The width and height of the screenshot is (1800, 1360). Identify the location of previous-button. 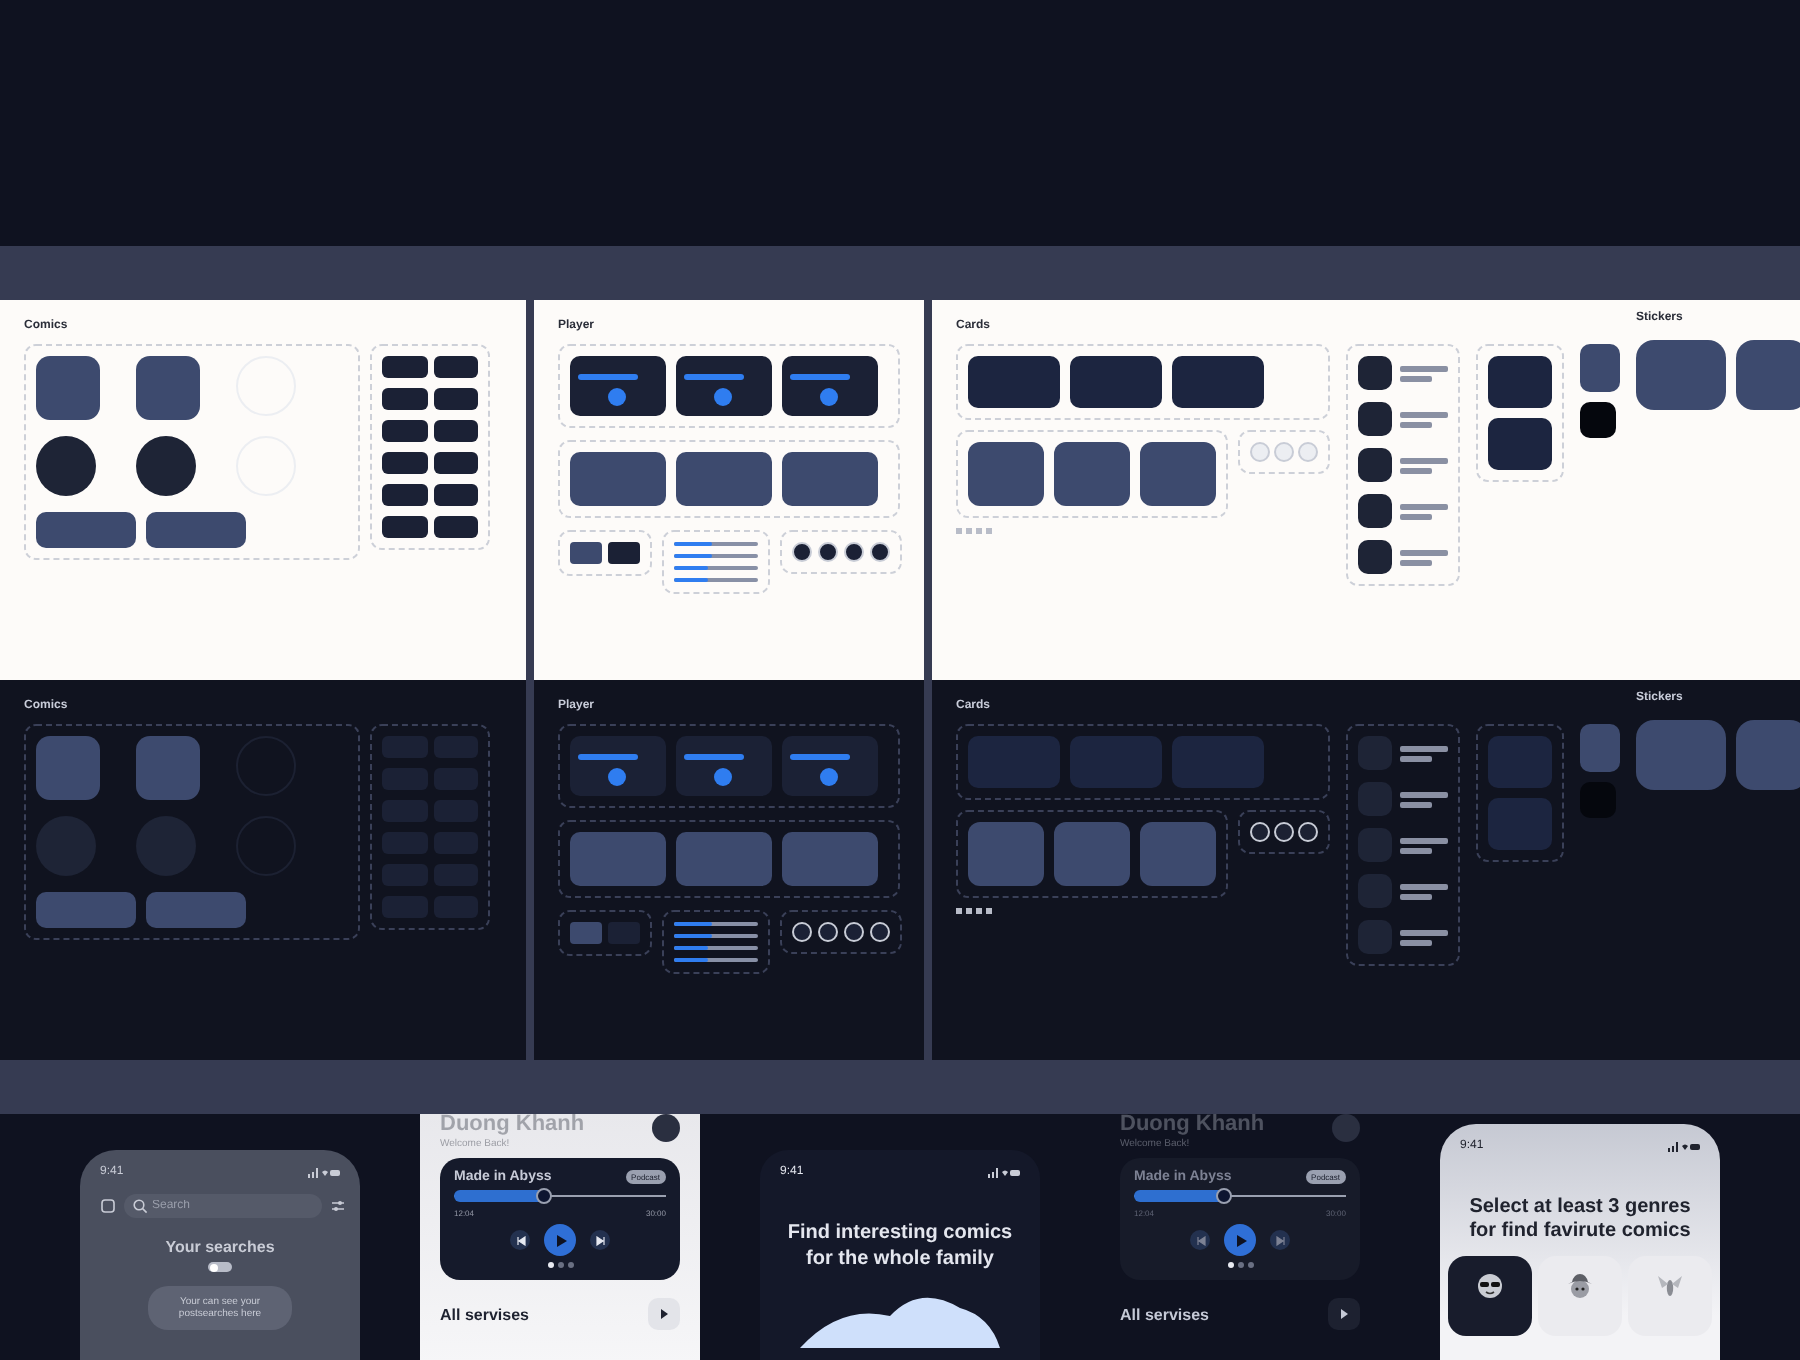
(520, 1240).